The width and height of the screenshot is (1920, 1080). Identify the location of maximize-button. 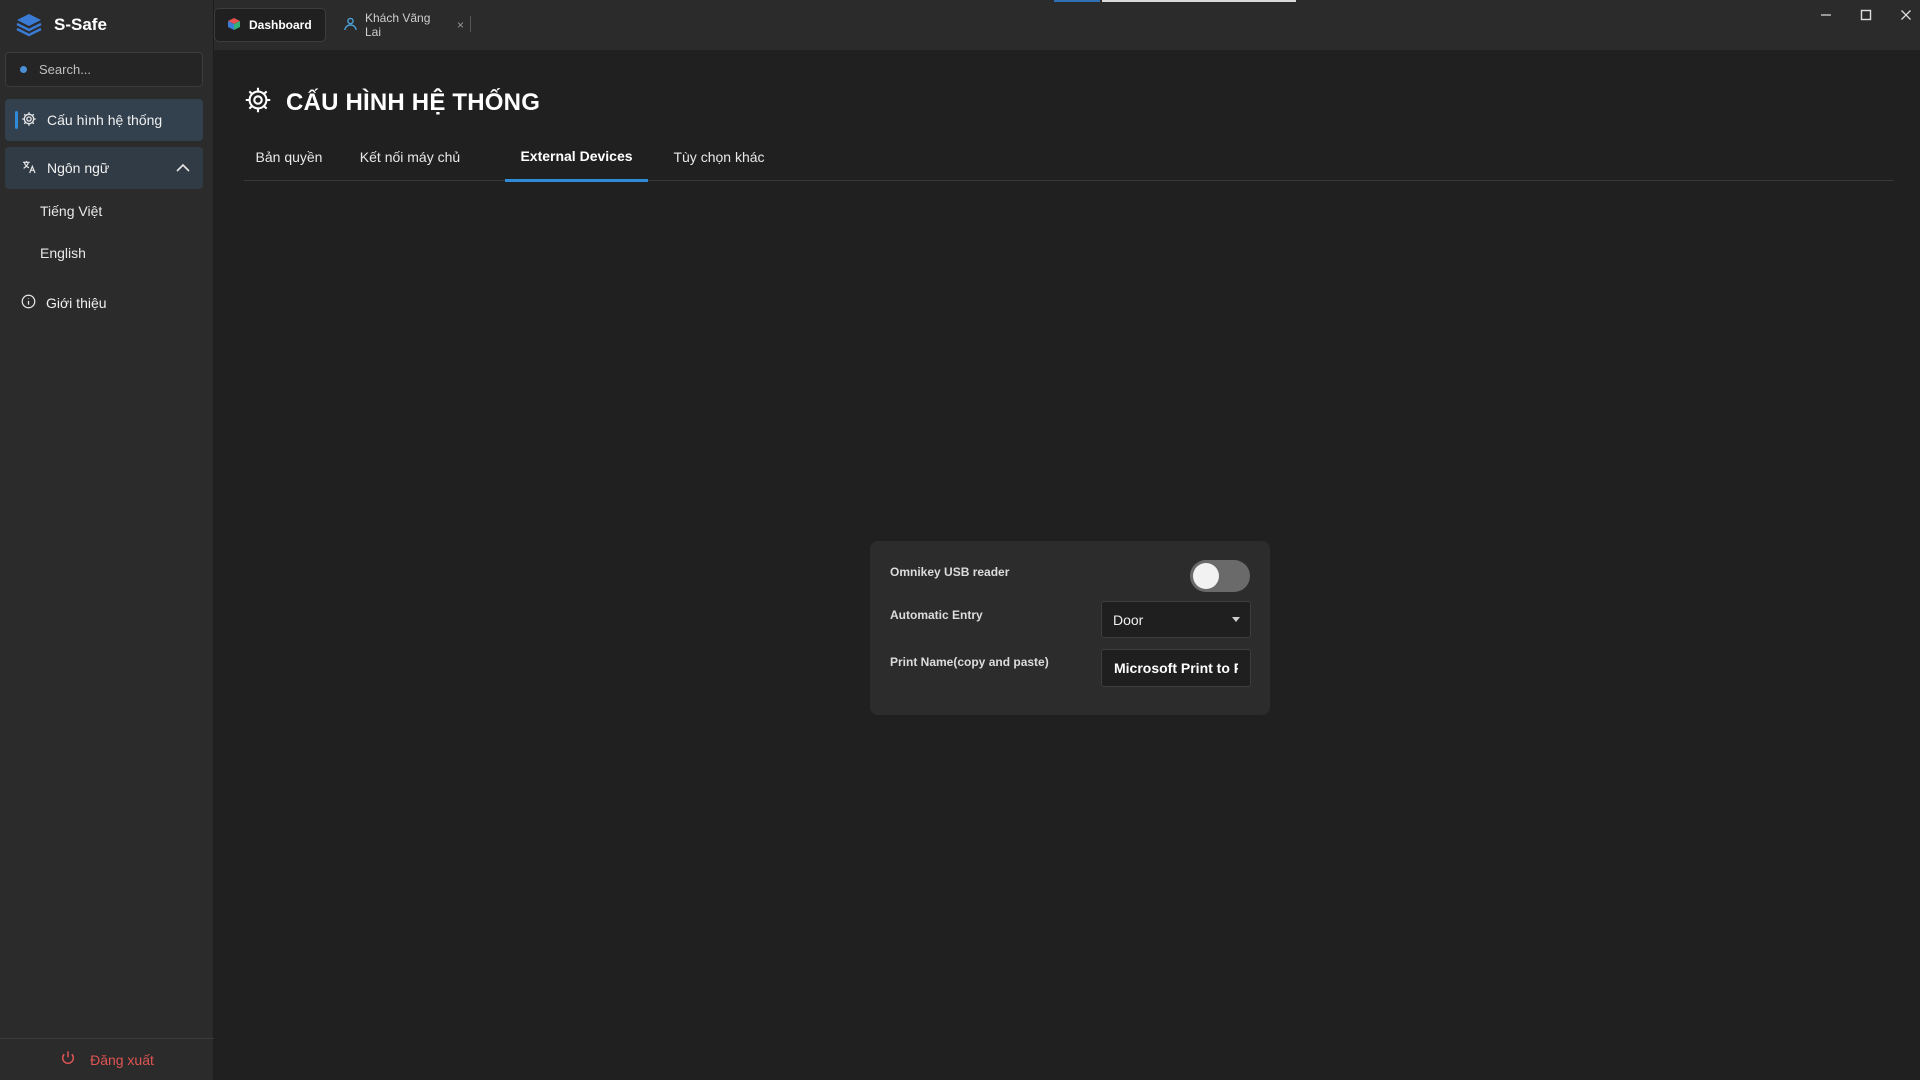
(1866, 15).